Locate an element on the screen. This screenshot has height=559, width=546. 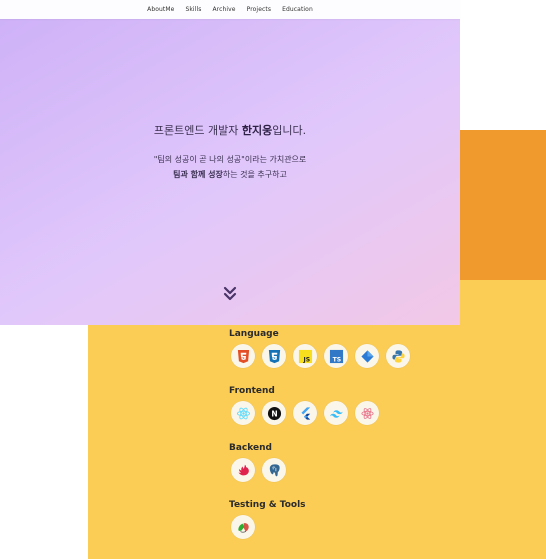
hero-name: 한지웅 is located at coordinates (257, 130).